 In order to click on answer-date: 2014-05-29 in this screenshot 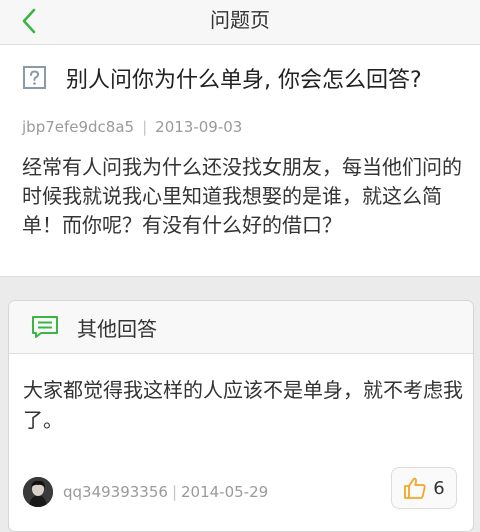, I will do `click(225, 492)`.